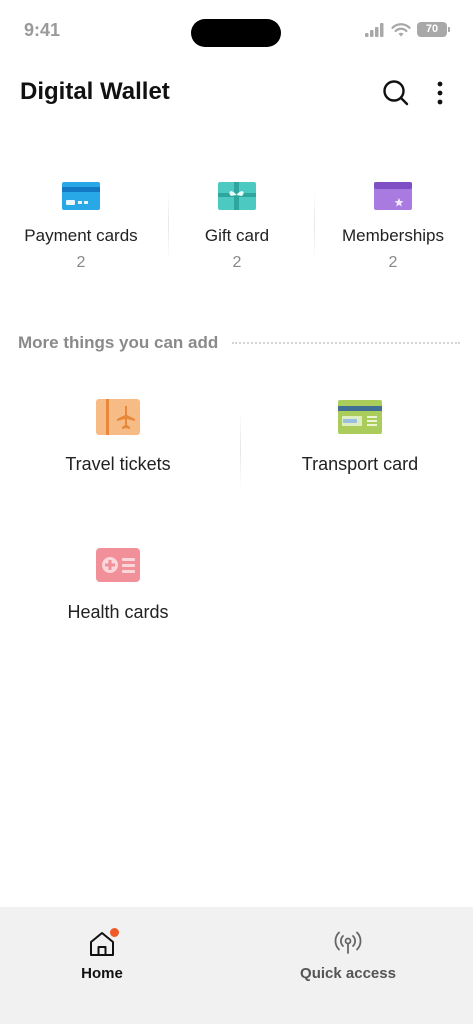 This screenshot has width=473, height=1024. I want to click on section-title: More things you can add, so click(118, 342).